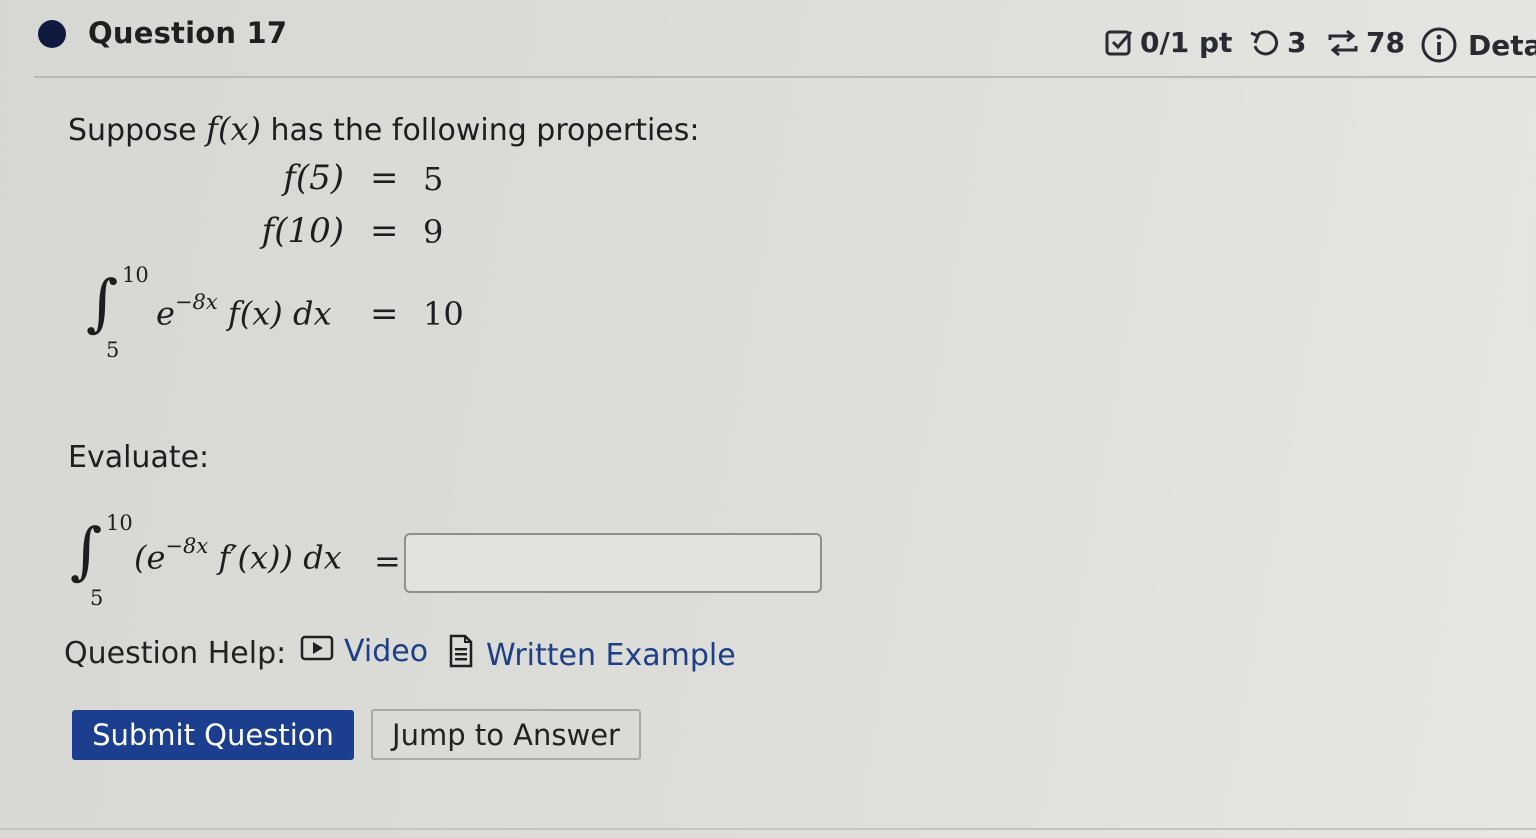 The height and width of the screenshot is (838, 1536). I want to click on property-lhs: f(10), so click(302, 231).